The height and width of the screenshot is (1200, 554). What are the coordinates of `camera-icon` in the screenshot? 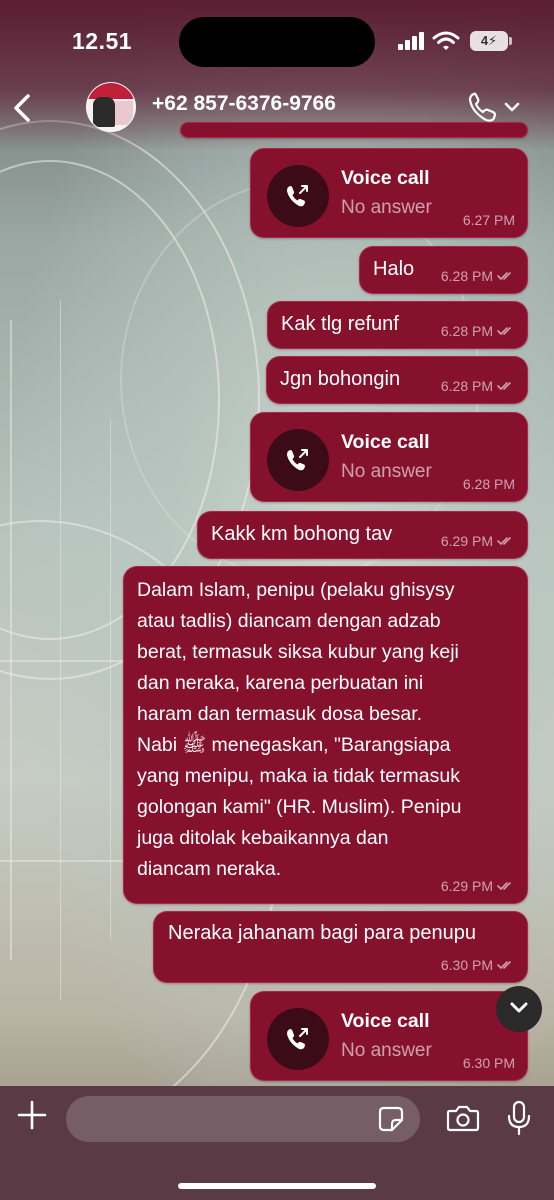 It's located at (463, 1118).